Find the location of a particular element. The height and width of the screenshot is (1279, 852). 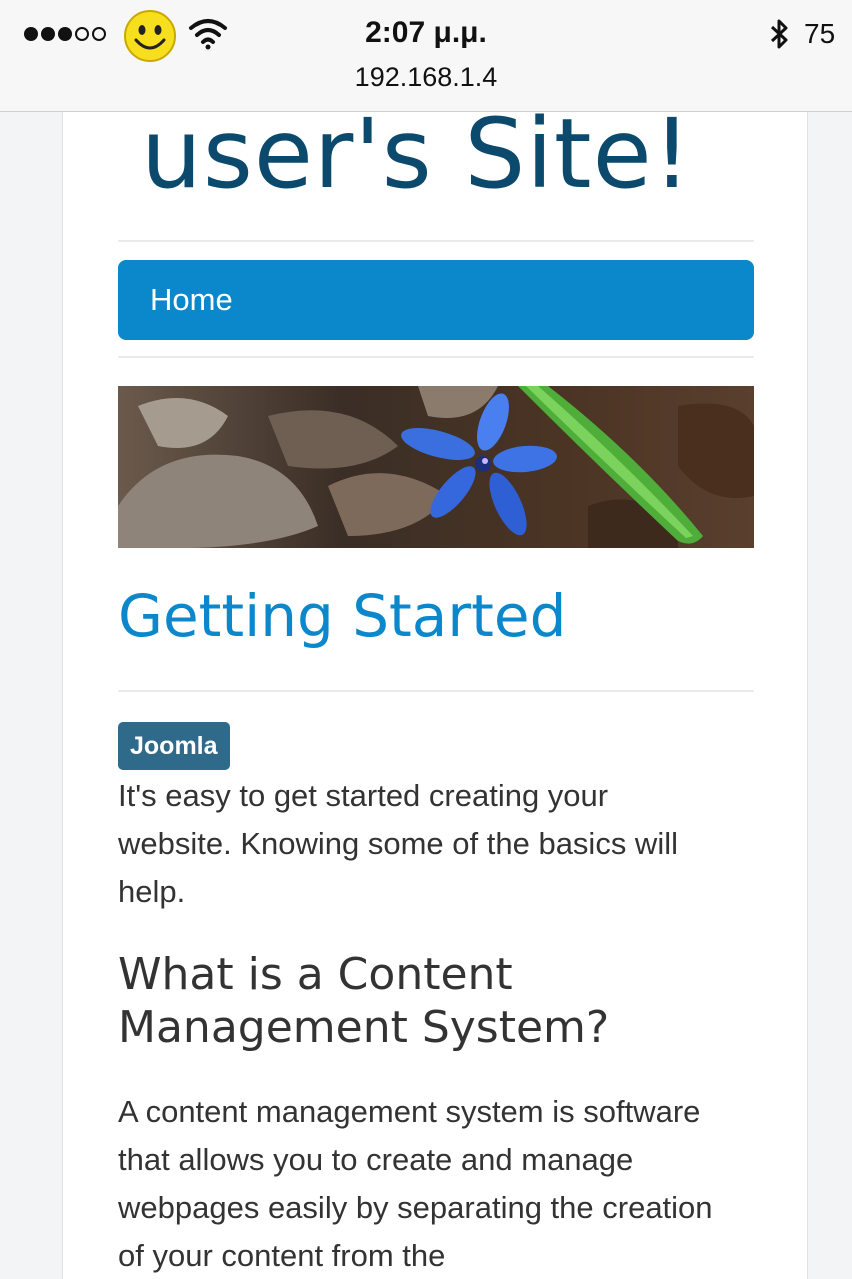

section-heading: What is a Content Management System? is located at coordinates (364, 1001).